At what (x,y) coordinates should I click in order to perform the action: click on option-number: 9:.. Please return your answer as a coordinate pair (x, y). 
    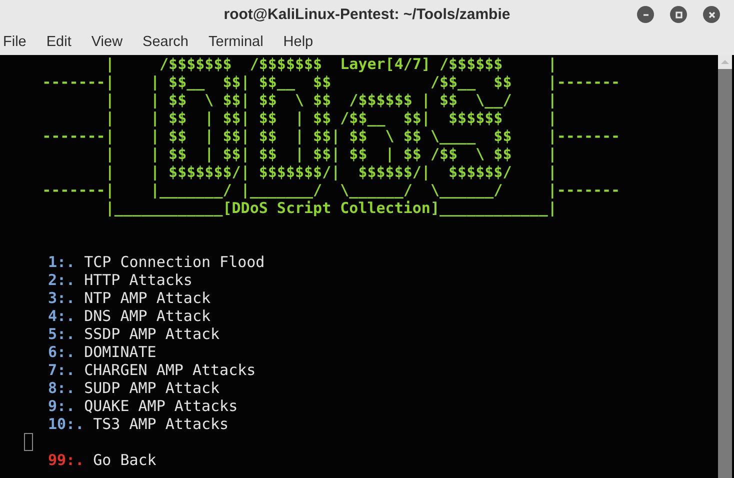
    Looking at the image, I should click on (62, 406).